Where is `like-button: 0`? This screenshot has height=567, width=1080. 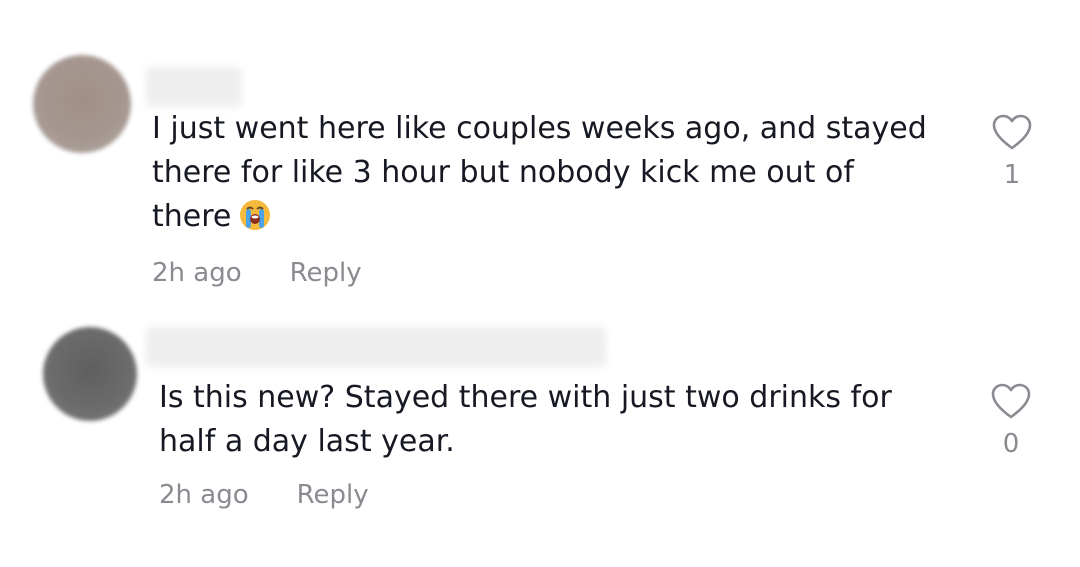 like-button: 0 is located at coordinates (1011, 421).